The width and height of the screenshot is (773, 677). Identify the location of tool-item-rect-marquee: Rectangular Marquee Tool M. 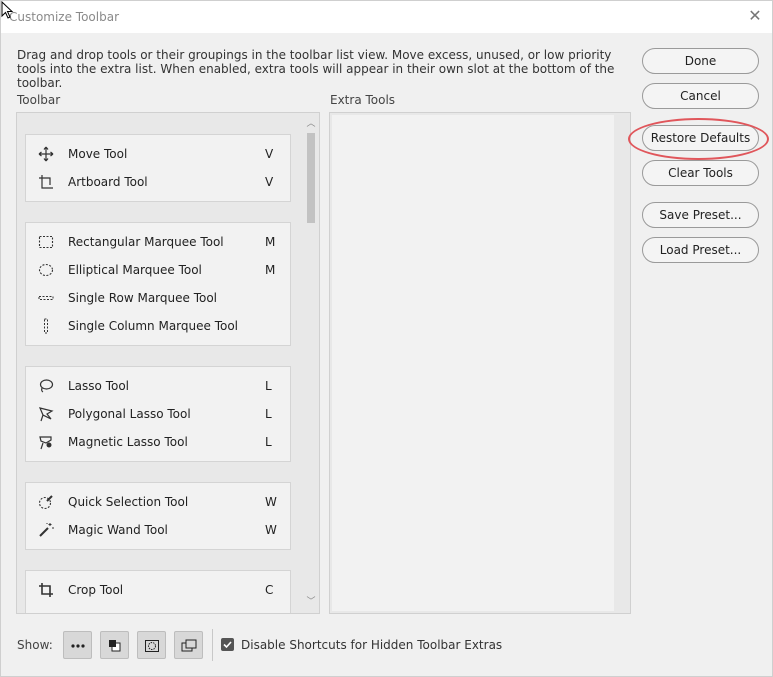
(158, 242).